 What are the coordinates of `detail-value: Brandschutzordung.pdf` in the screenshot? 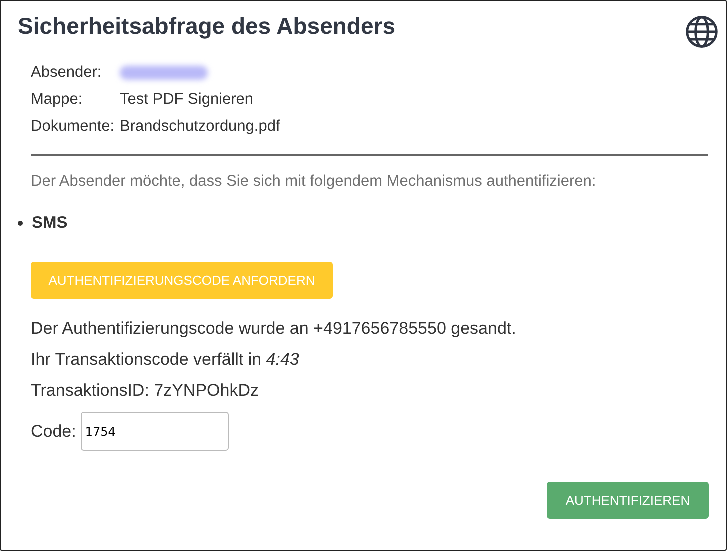 It's located at (200, 127).